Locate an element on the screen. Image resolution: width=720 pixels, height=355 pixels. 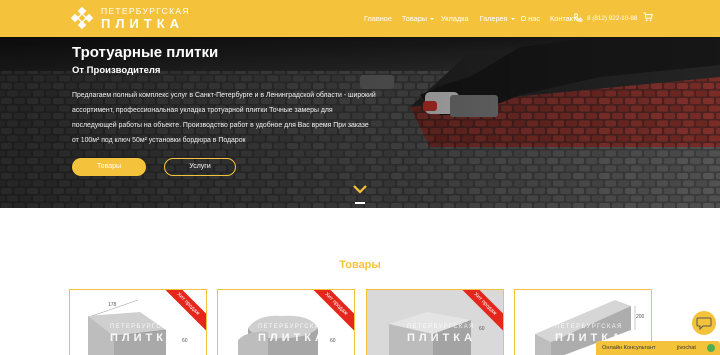
nav-item-products: Товары is located at coordinates (418, 18).